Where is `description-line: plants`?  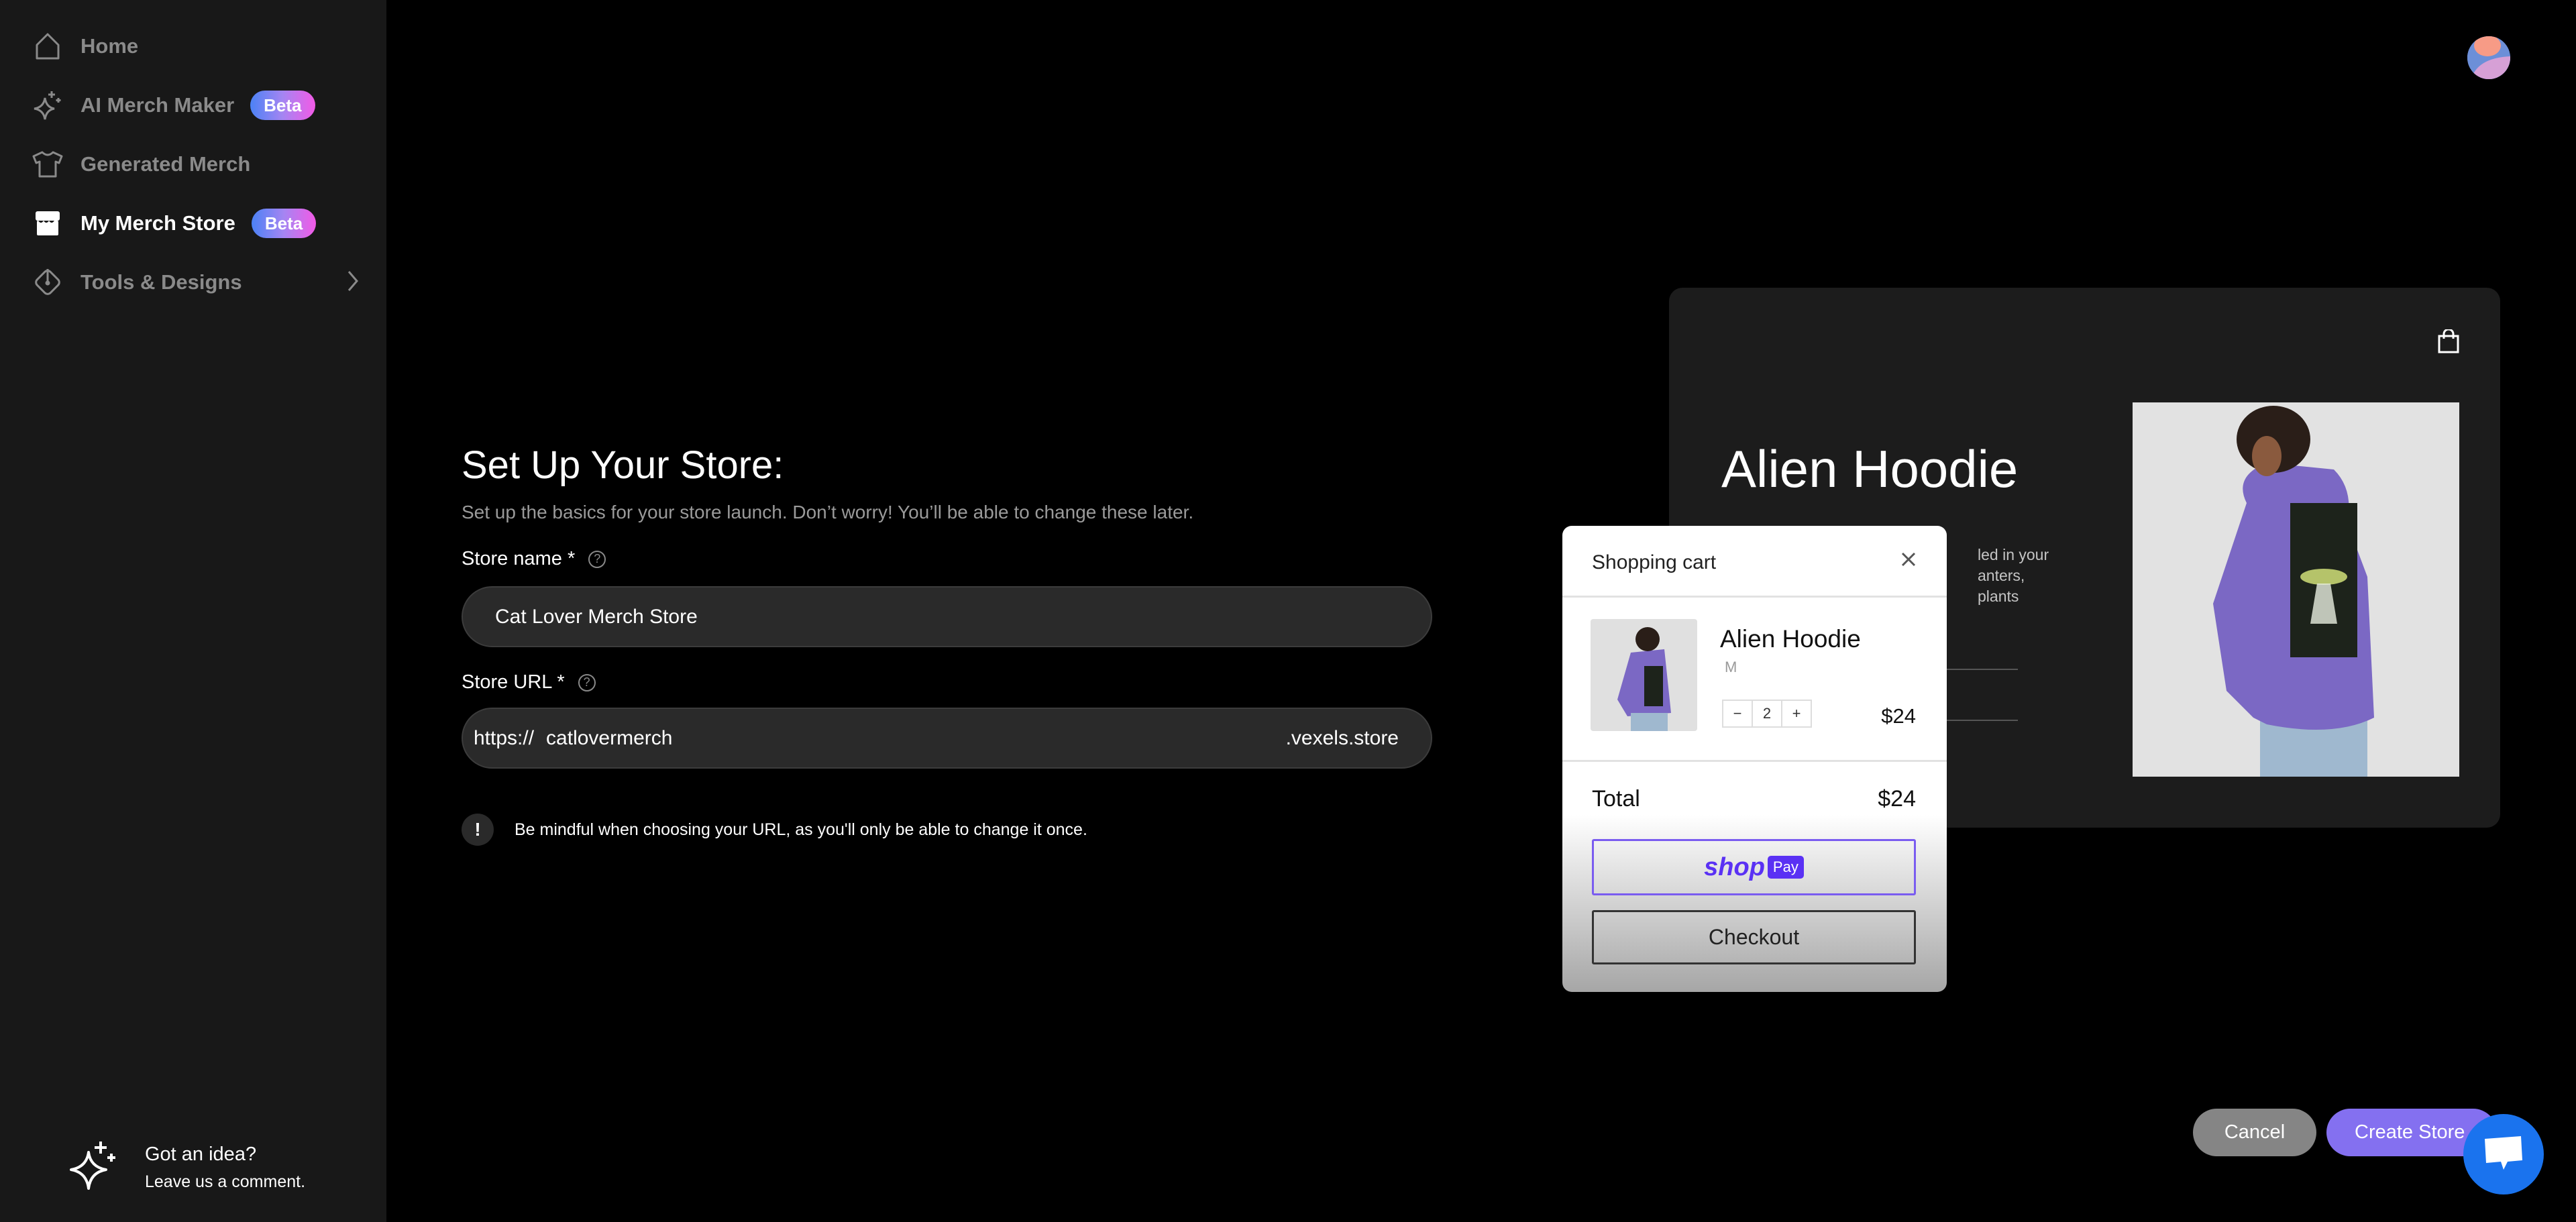
description-line: plants is located at coordinates (1998, 596).